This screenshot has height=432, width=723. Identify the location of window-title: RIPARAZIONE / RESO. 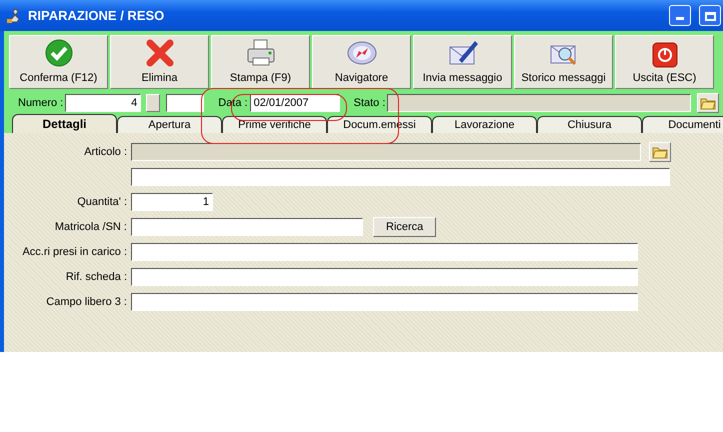
(97, 15).